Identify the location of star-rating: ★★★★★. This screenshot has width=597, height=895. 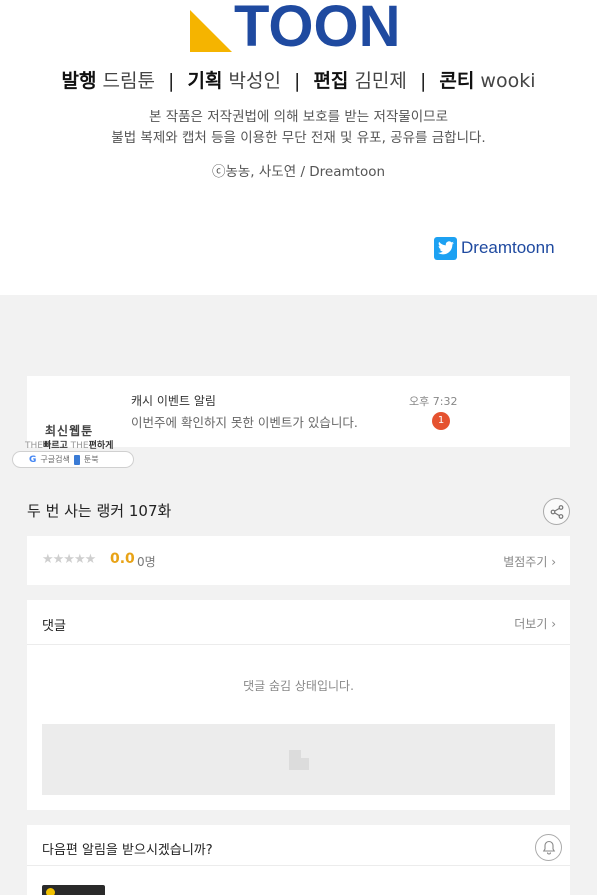
(69, 559).